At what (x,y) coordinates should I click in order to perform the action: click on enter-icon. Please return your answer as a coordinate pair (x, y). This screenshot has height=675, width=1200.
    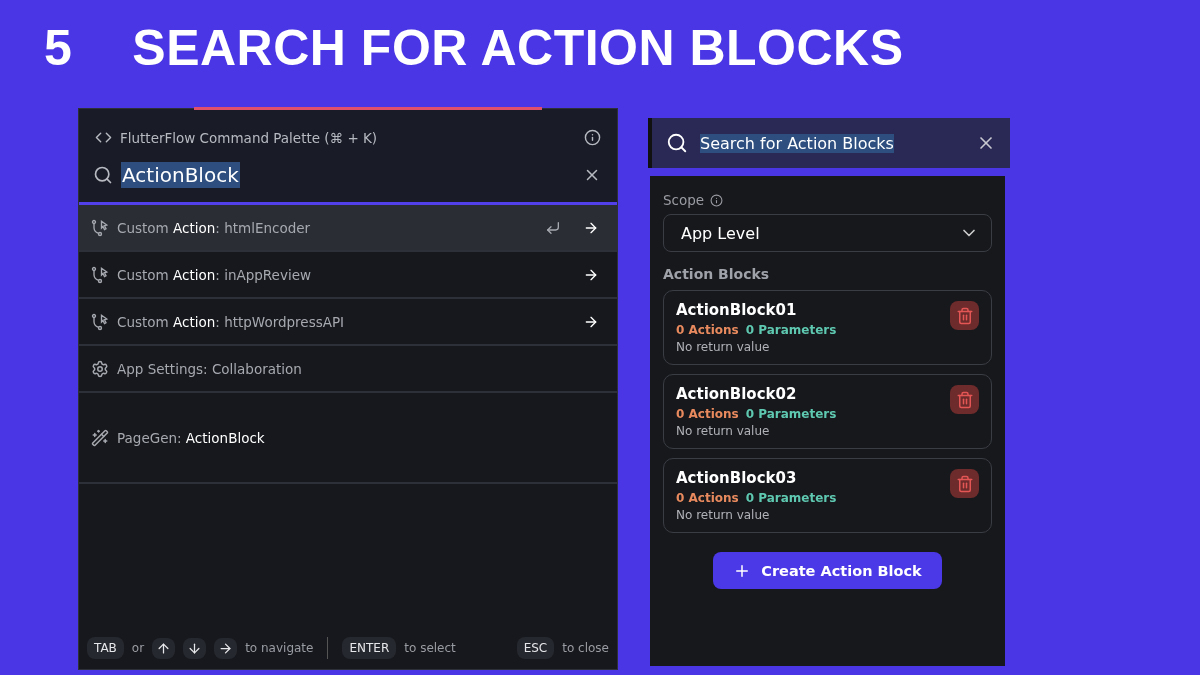
    Looking at the image, I should click on (553, 227).